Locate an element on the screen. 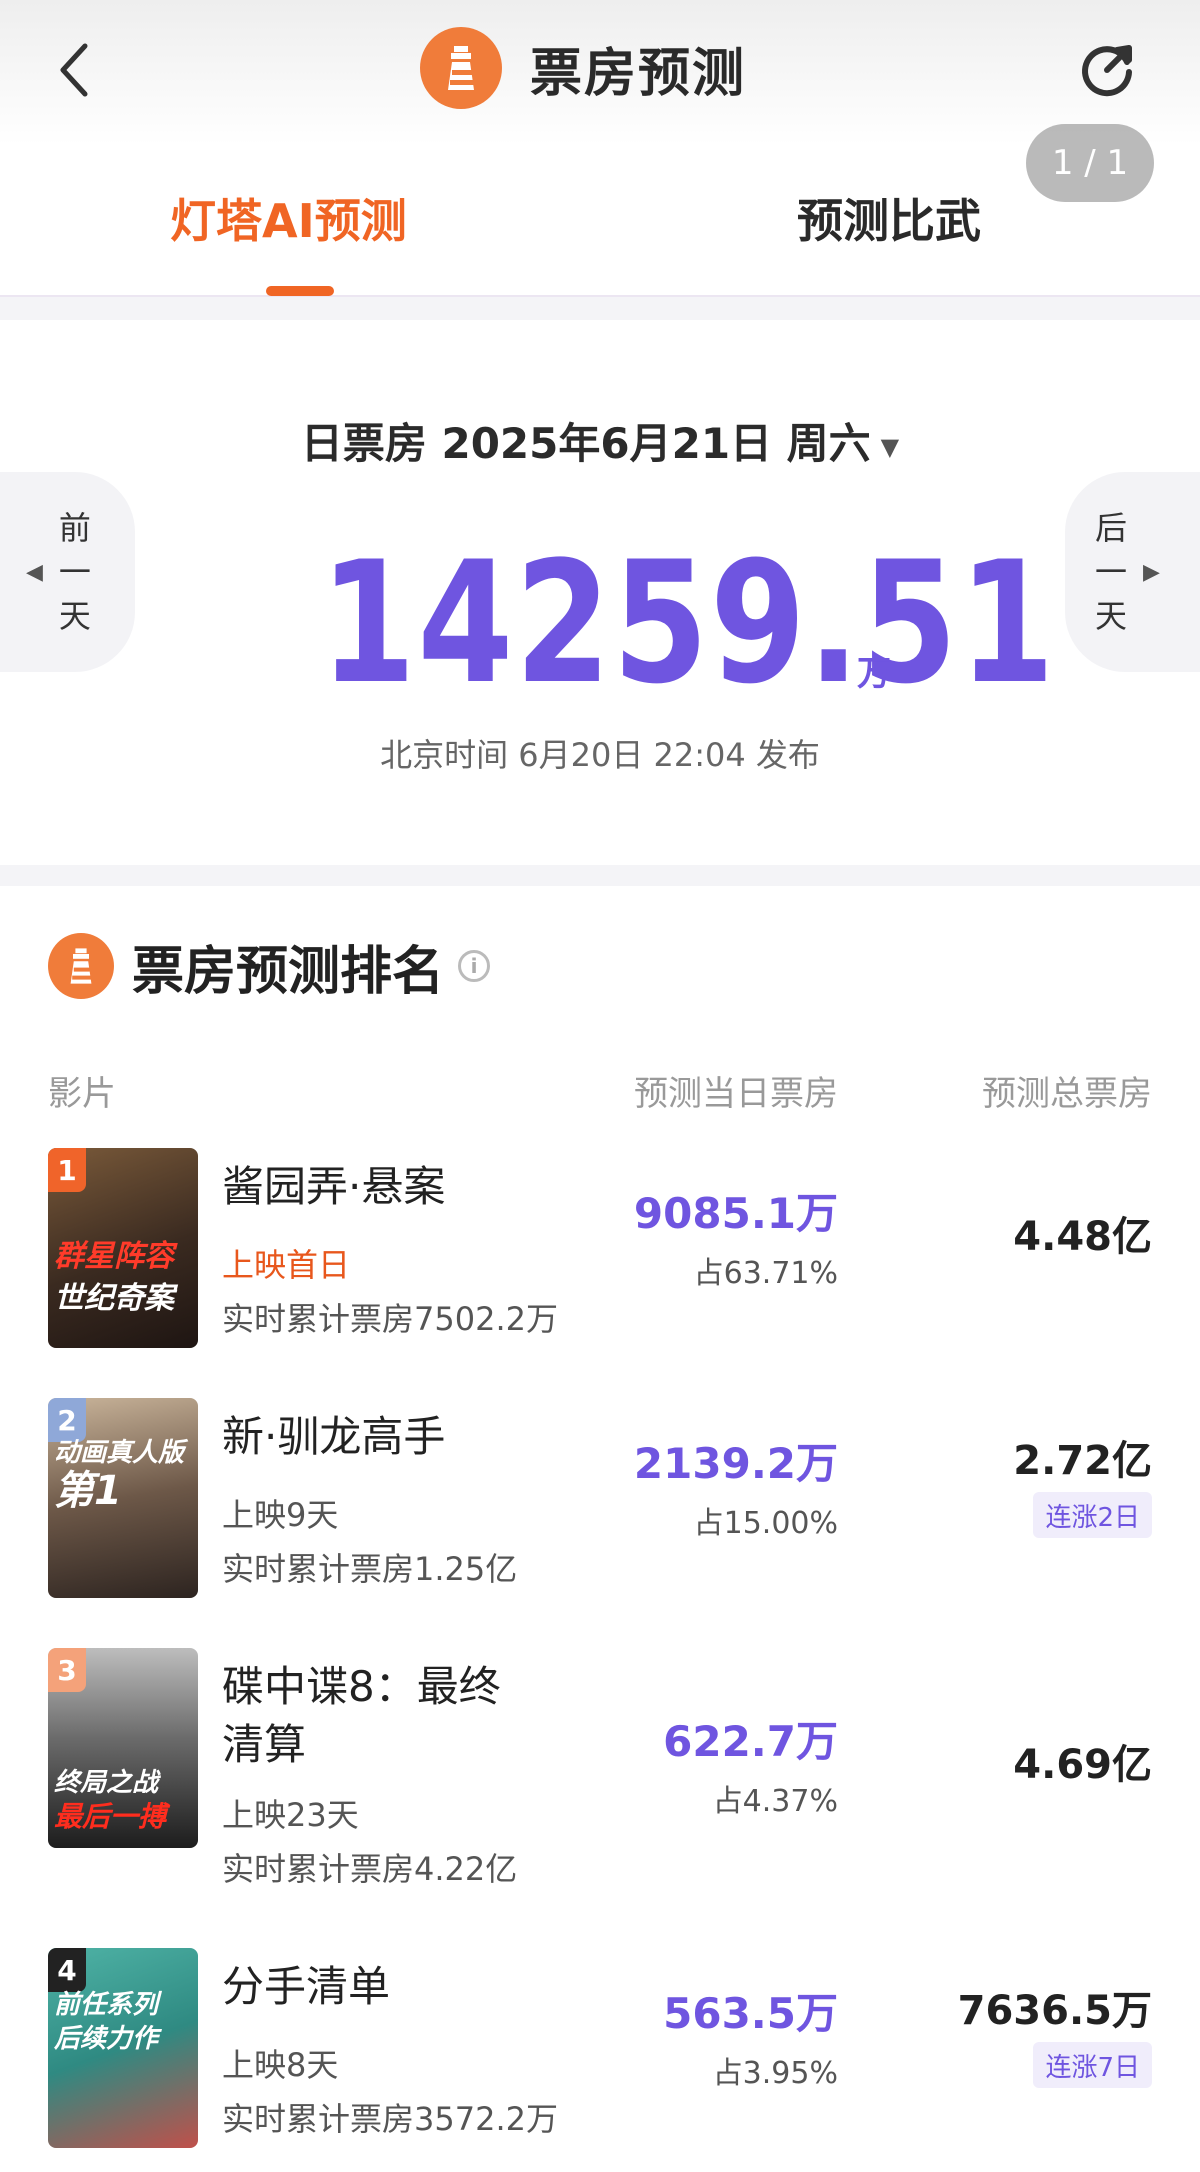 Image resolution: width=1200 pixels, height=2172 pixels. day-forecast-value: 563.5万 is located at coordinates (750, 2013).